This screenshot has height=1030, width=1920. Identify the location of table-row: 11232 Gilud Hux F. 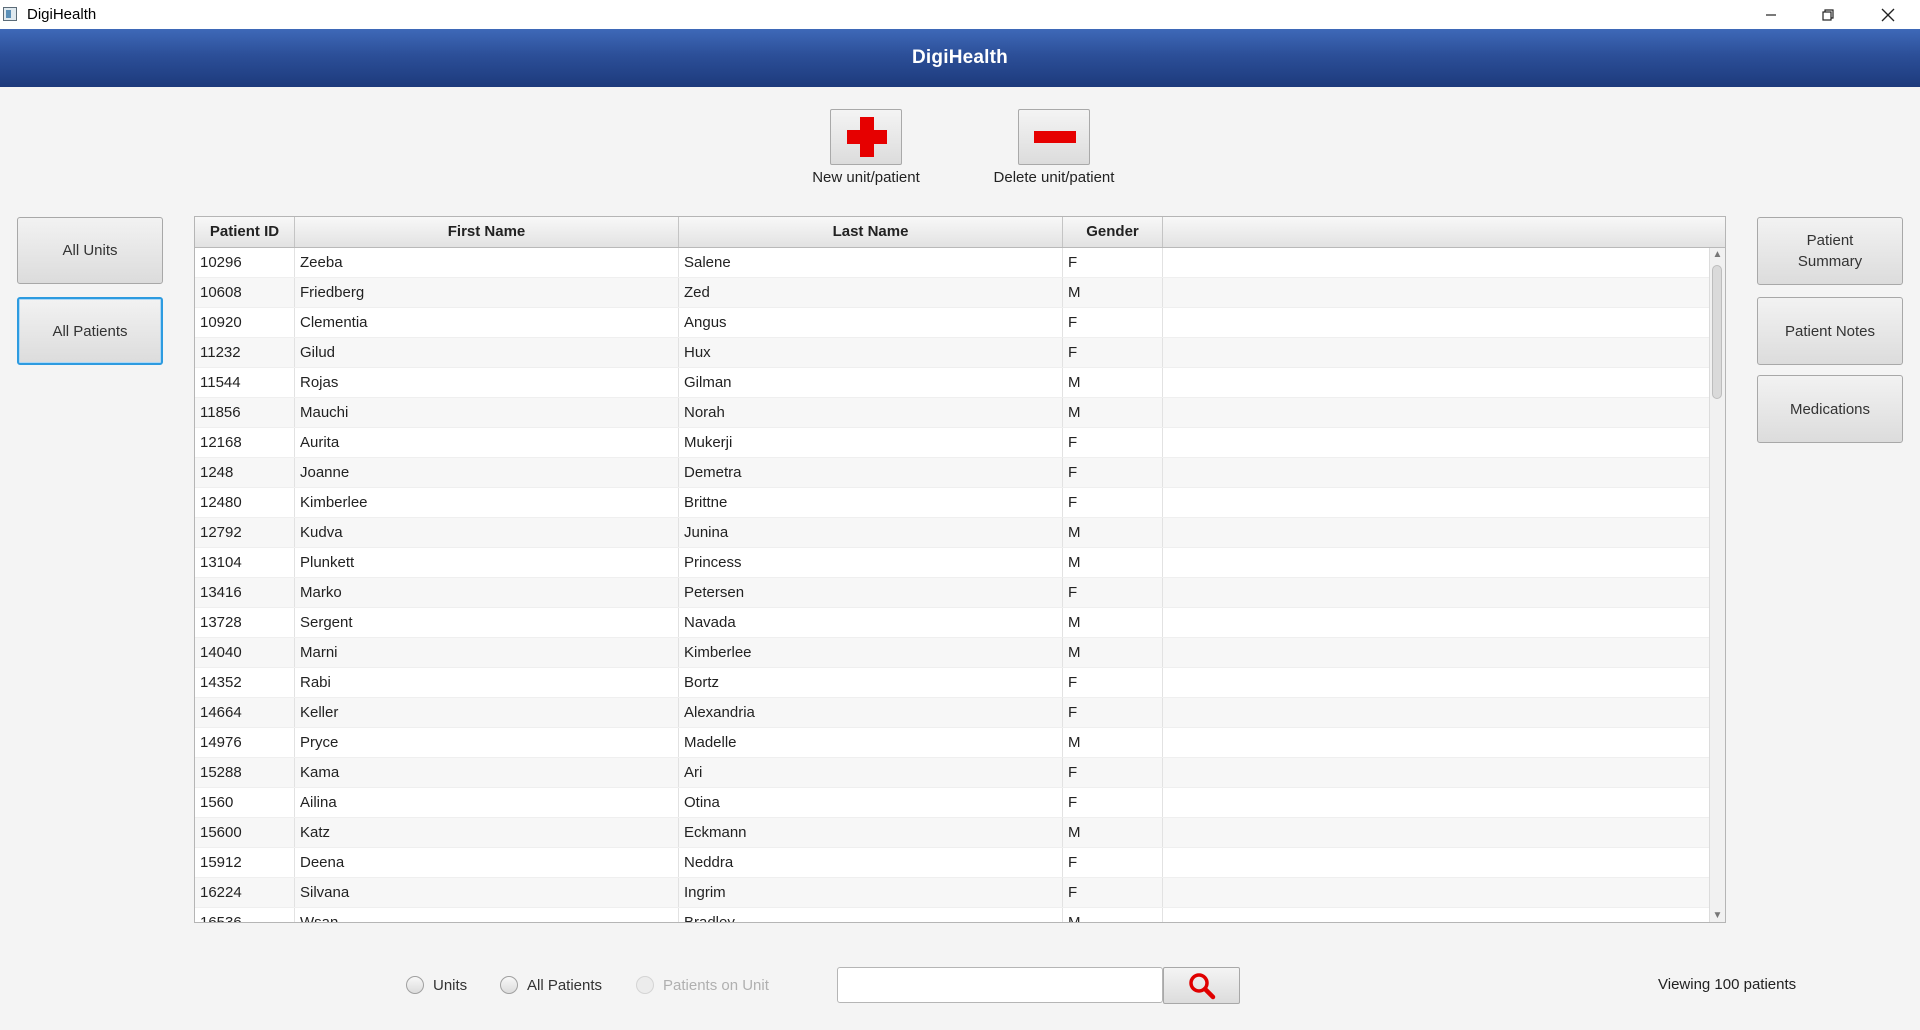
(952, 353).